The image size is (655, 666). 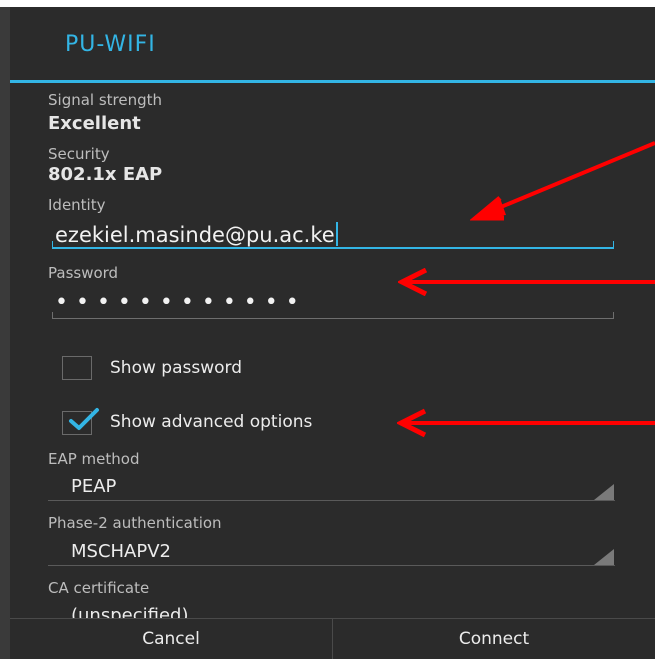 I want to click on text-cursor, so click(x=336, y=234).